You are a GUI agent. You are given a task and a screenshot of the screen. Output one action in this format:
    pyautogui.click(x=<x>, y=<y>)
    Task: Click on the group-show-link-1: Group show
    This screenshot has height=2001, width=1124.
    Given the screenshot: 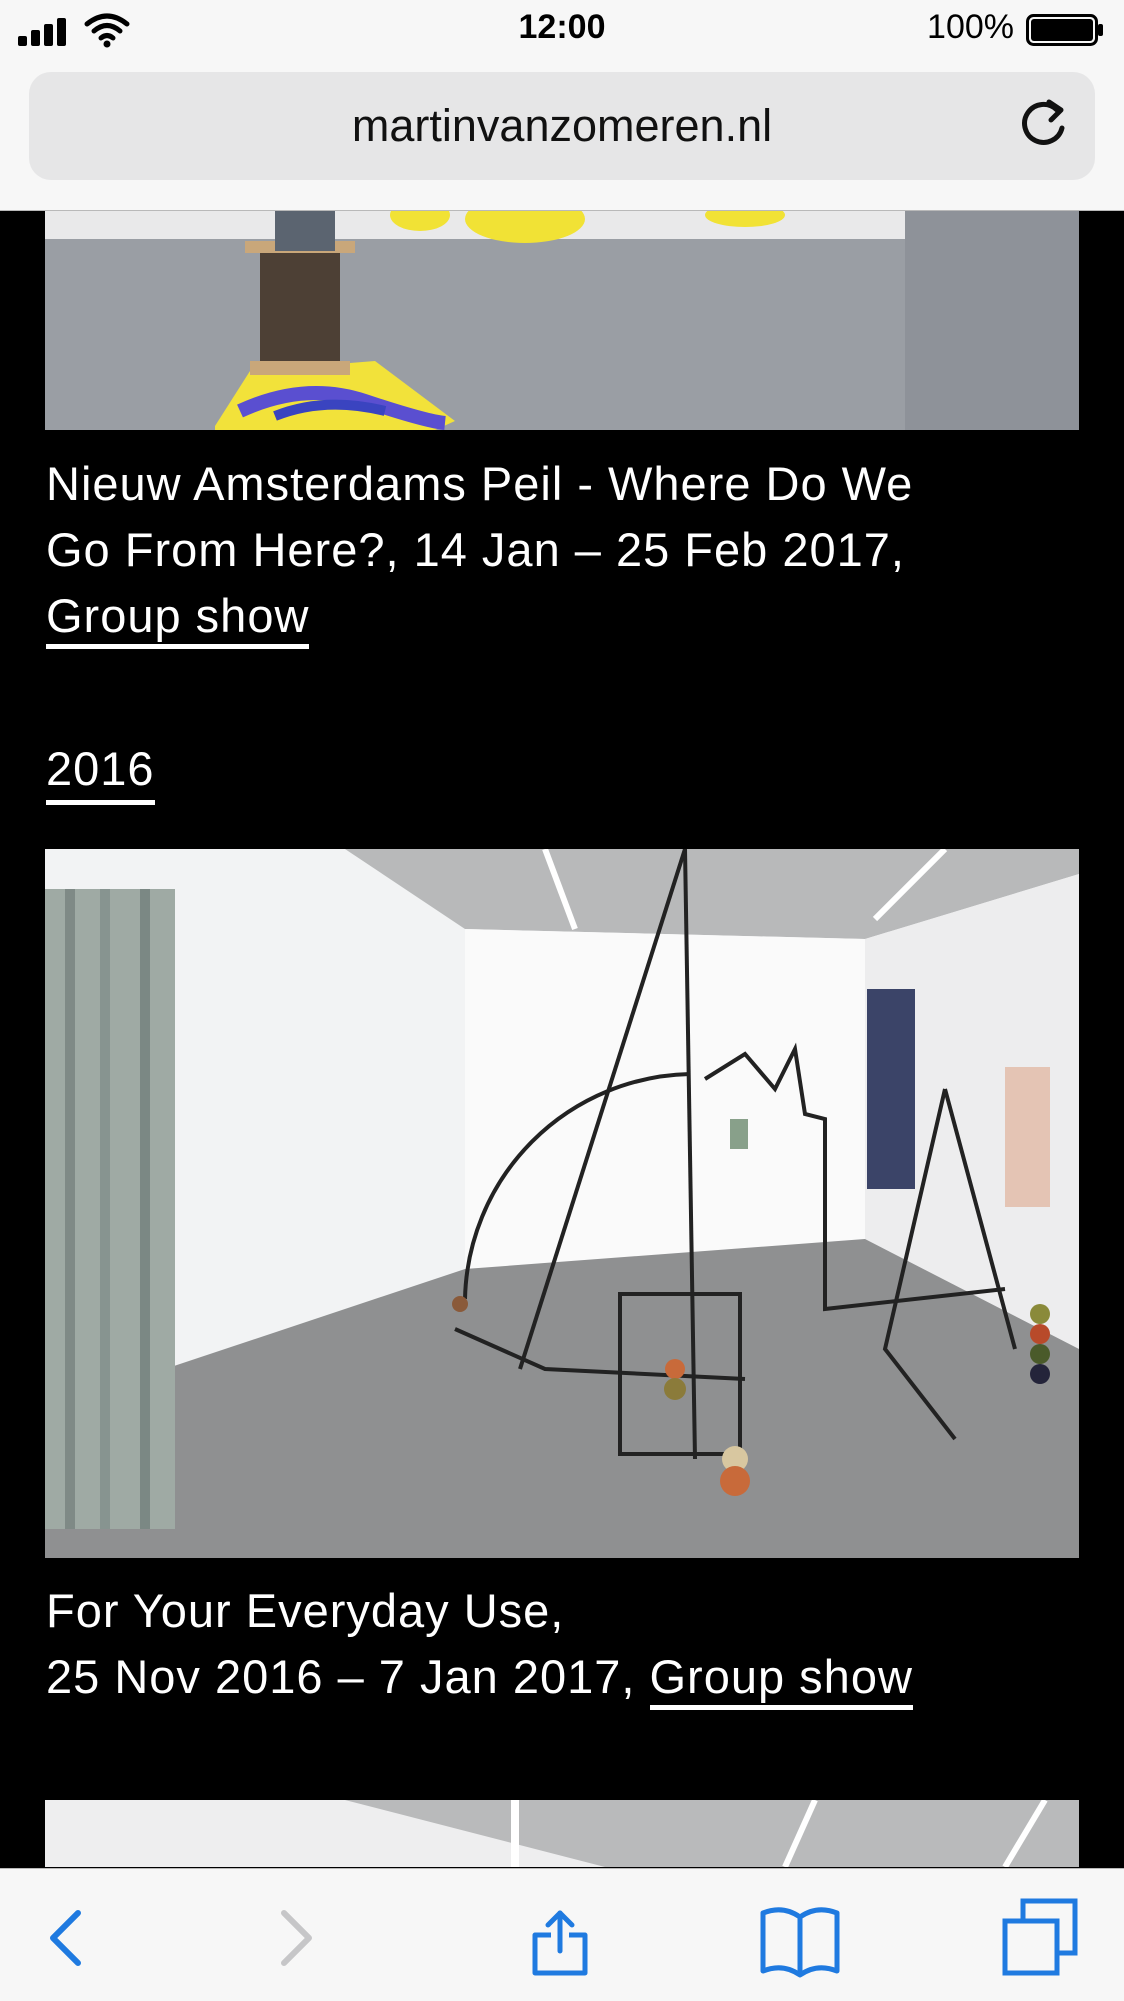 What is the action you would take?
    pyautogui.click(x=178, y=619)
    